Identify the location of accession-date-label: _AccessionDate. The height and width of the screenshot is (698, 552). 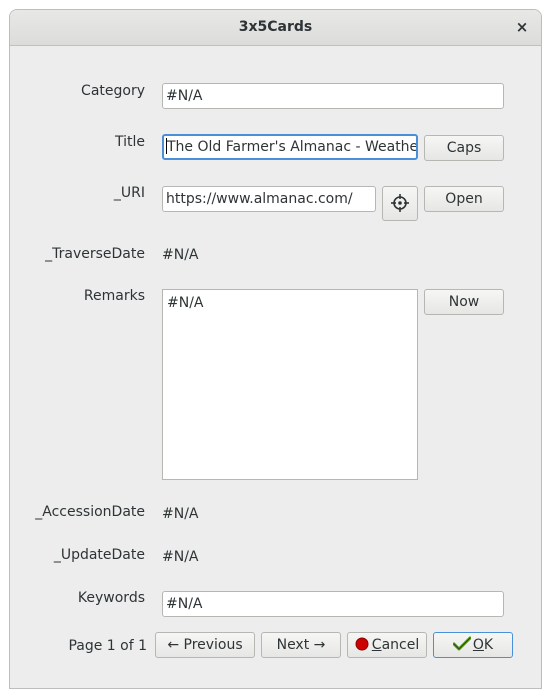
(90, 512).